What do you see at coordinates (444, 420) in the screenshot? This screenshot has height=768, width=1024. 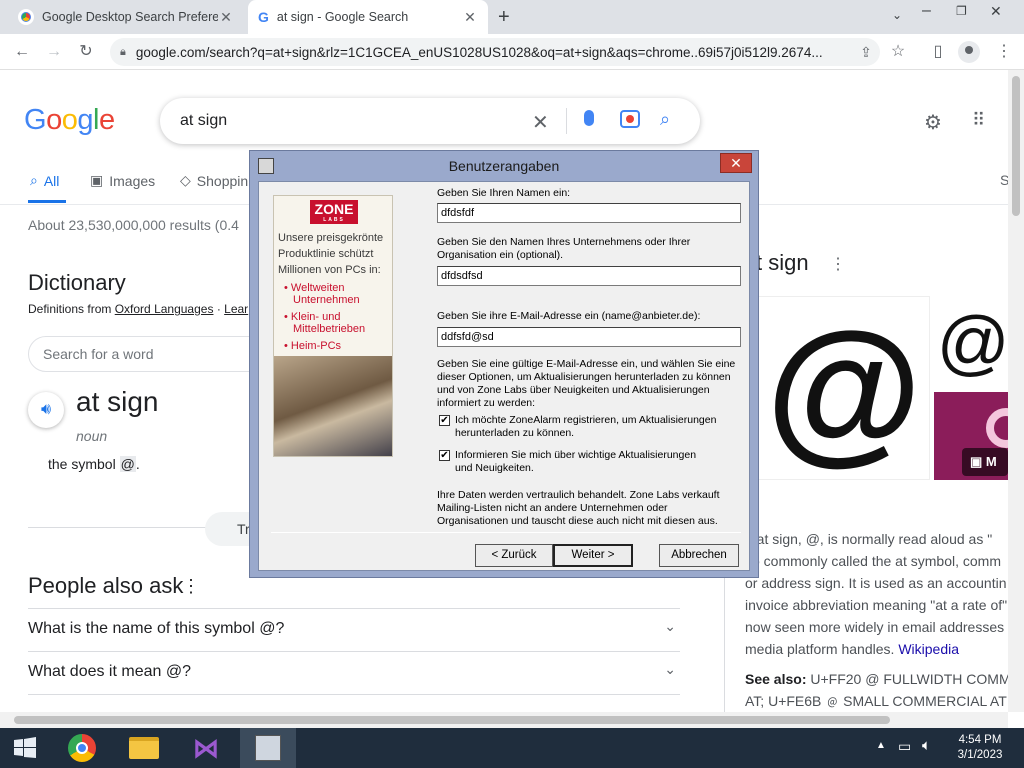 I see `register-checkbox: ✔` at bounding box center [444, 420].